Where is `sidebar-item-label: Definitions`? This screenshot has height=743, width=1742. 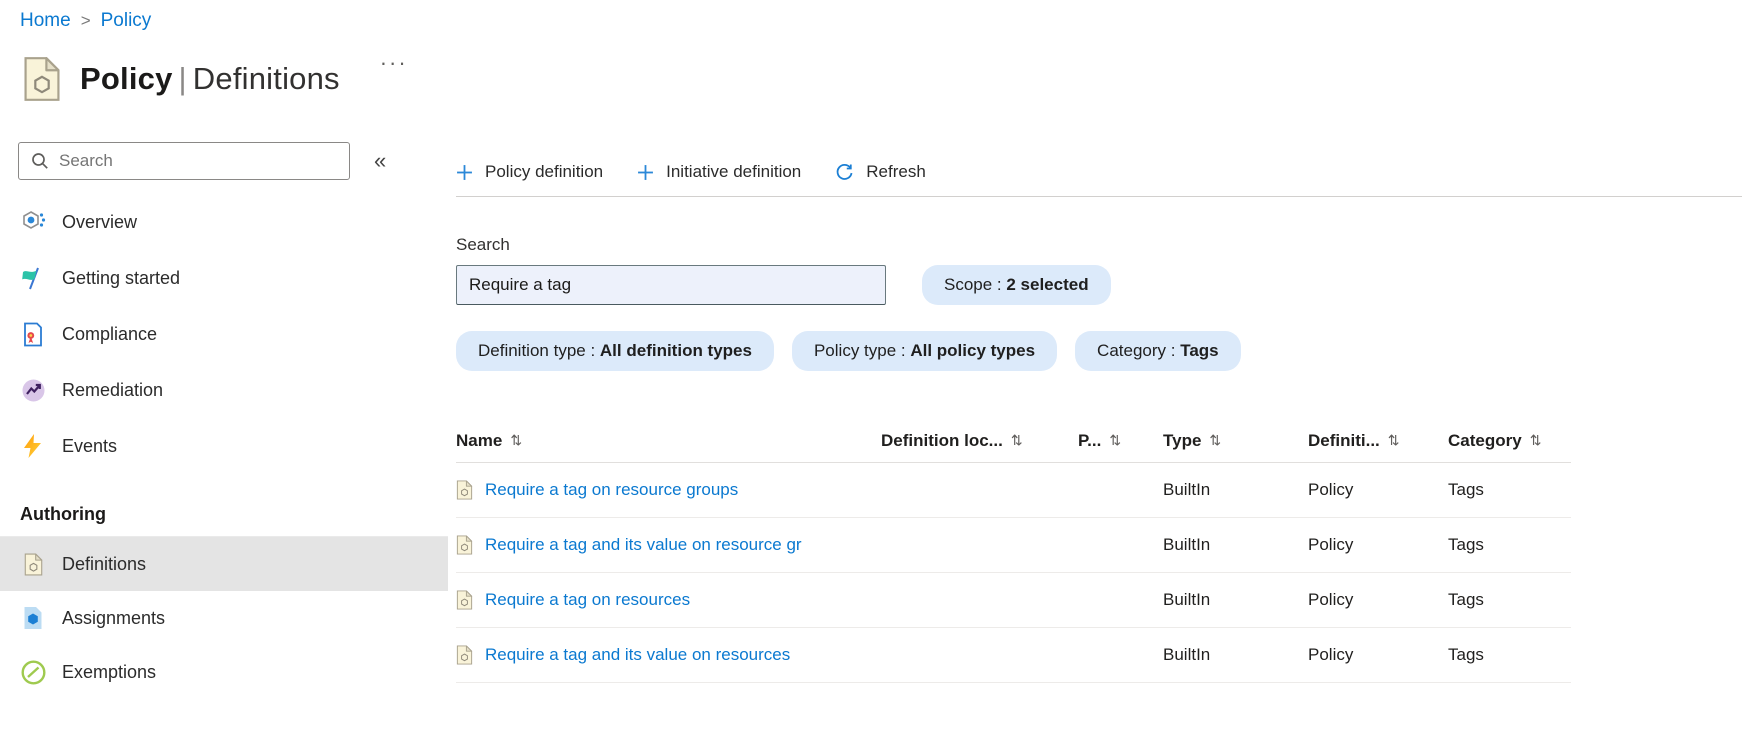
sidebar-item-label: Definitions is located at coordinates (104, 563).